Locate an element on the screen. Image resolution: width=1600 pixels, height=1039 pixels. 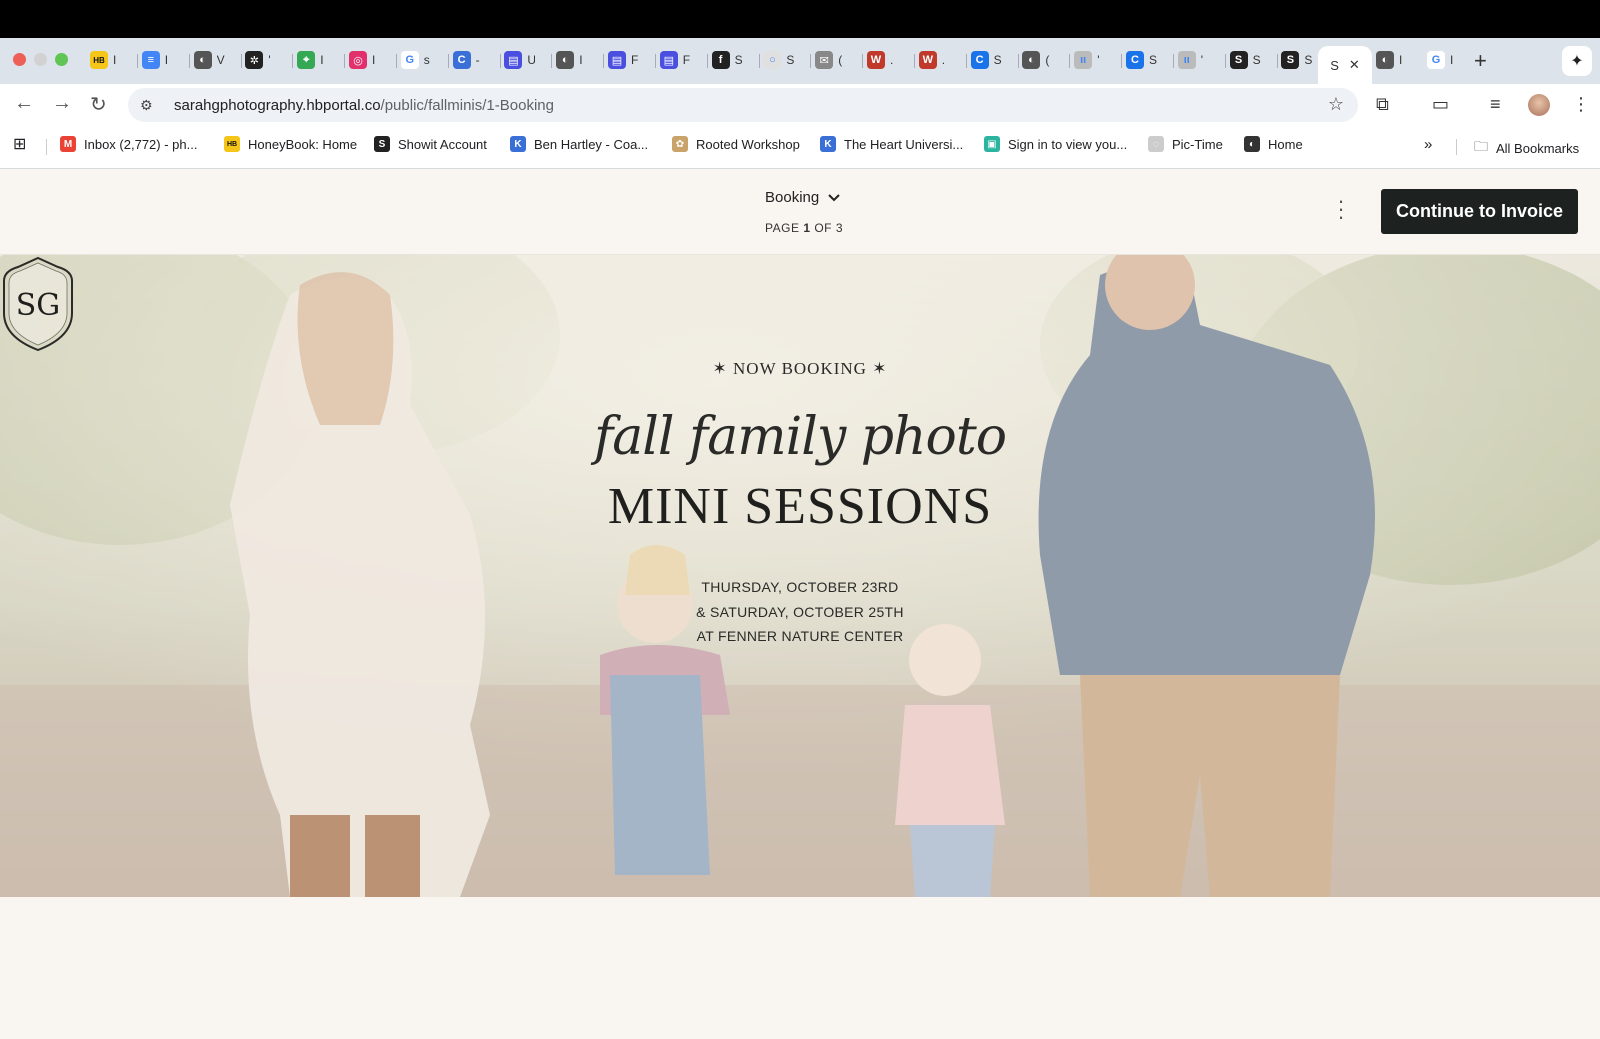
browser-tab: ◐ V is located at coordinates (209, 60).